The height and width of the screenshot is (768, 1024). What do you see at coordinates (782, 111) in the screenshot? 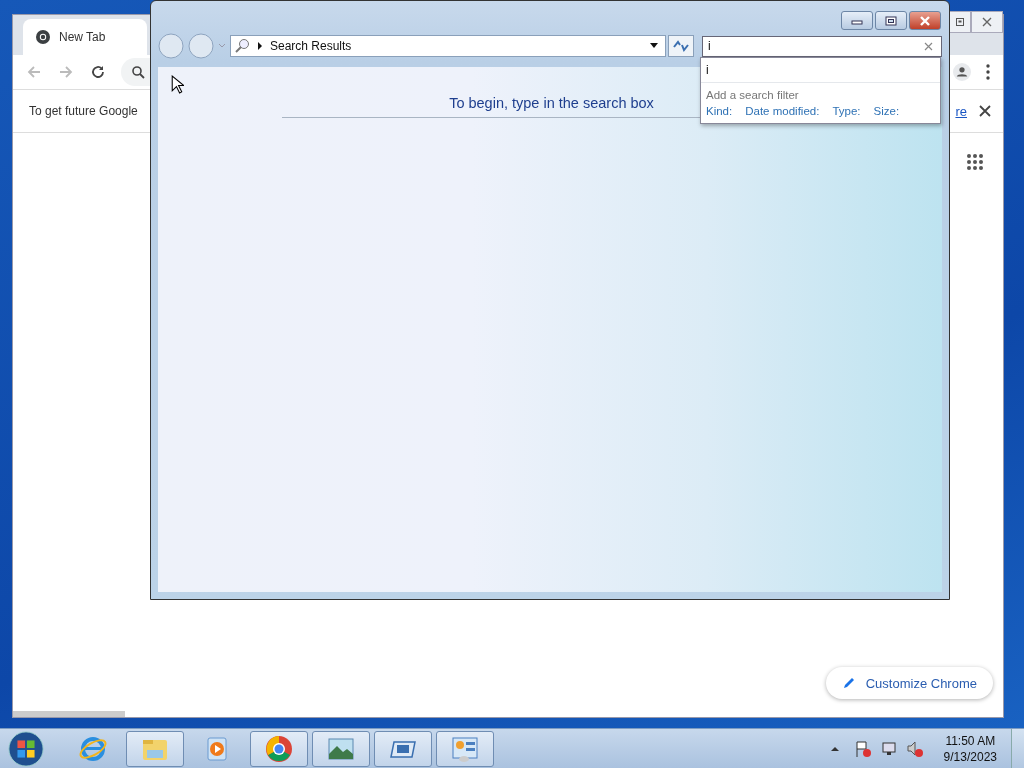
I see `filter-link: Date modified:` at bounding box center [782, 111].